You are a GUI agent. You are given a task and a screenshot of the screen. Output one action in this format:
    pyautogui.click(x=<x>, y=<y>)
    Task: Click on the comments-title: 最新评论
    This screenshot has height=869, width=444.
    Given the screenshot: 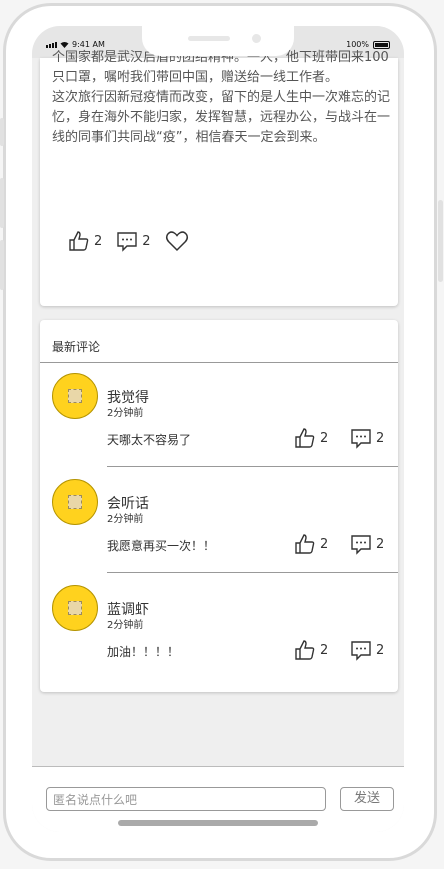 What is the action you would take?
    pyautogui.click(x=76, y=347)
    